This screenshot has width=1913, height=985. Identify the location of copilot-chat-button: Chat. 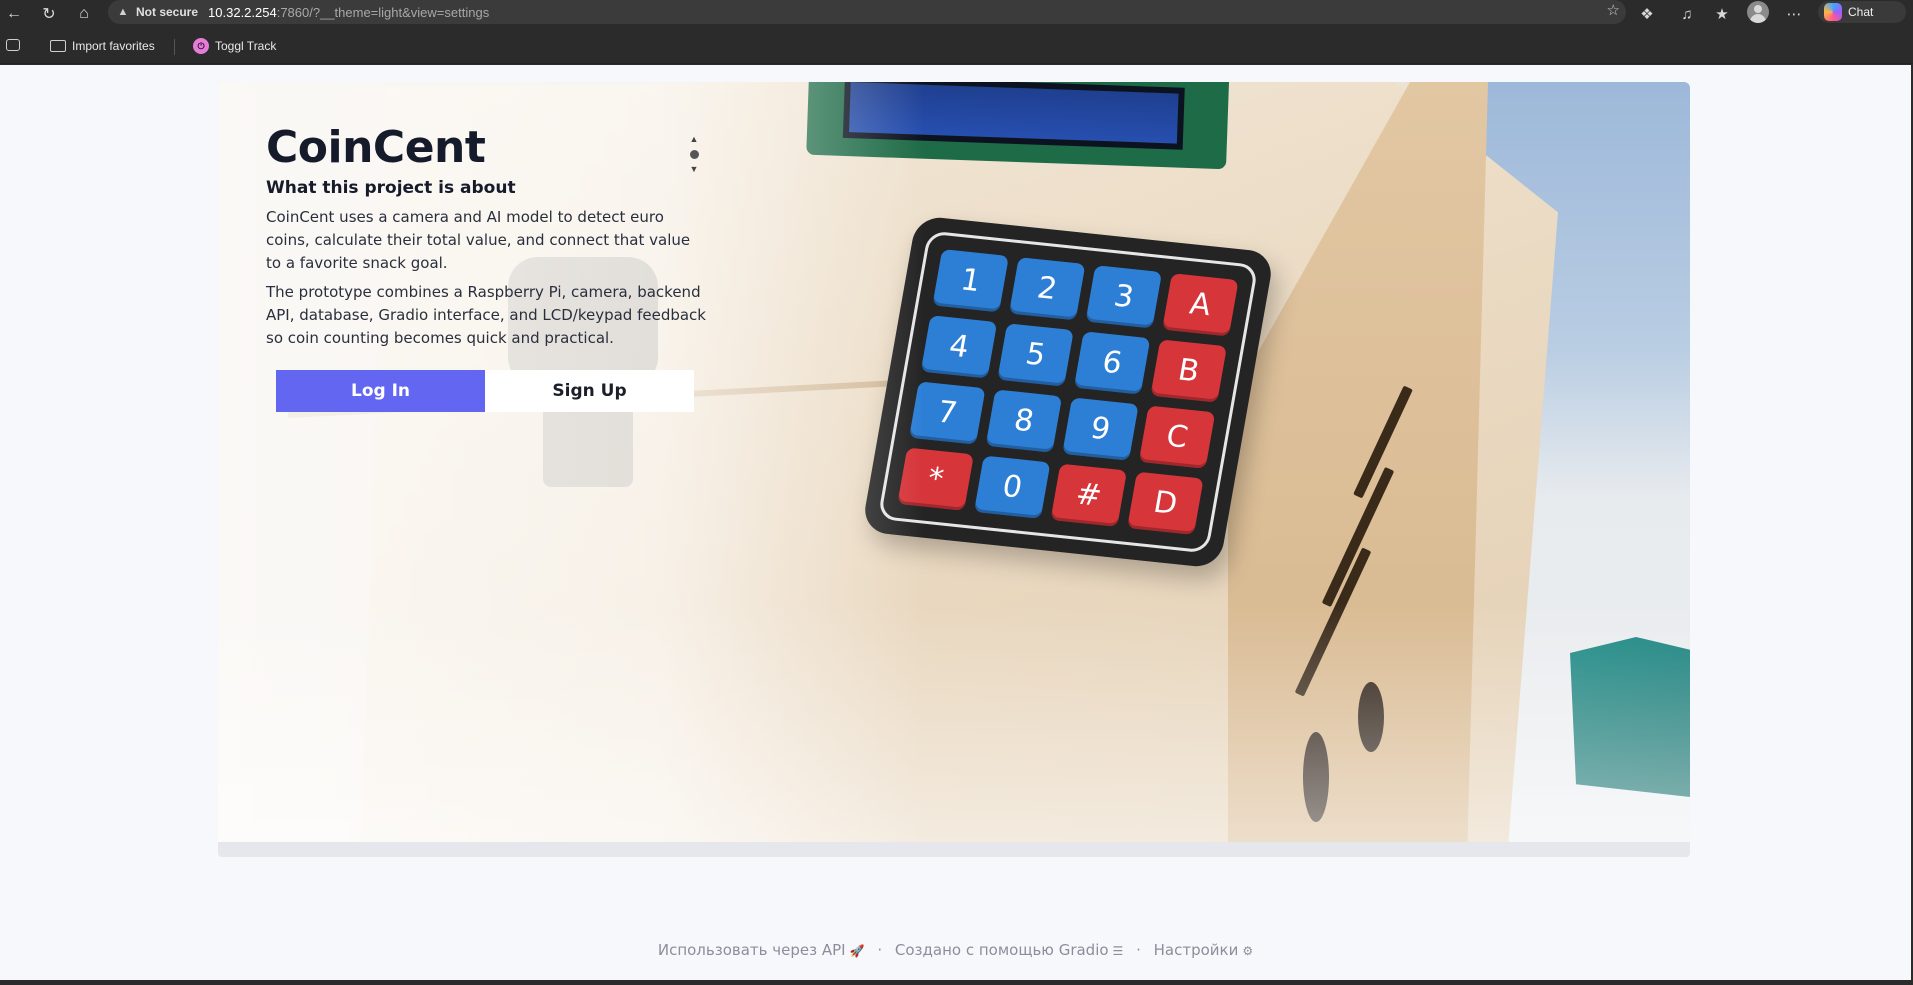
(1862, 12).